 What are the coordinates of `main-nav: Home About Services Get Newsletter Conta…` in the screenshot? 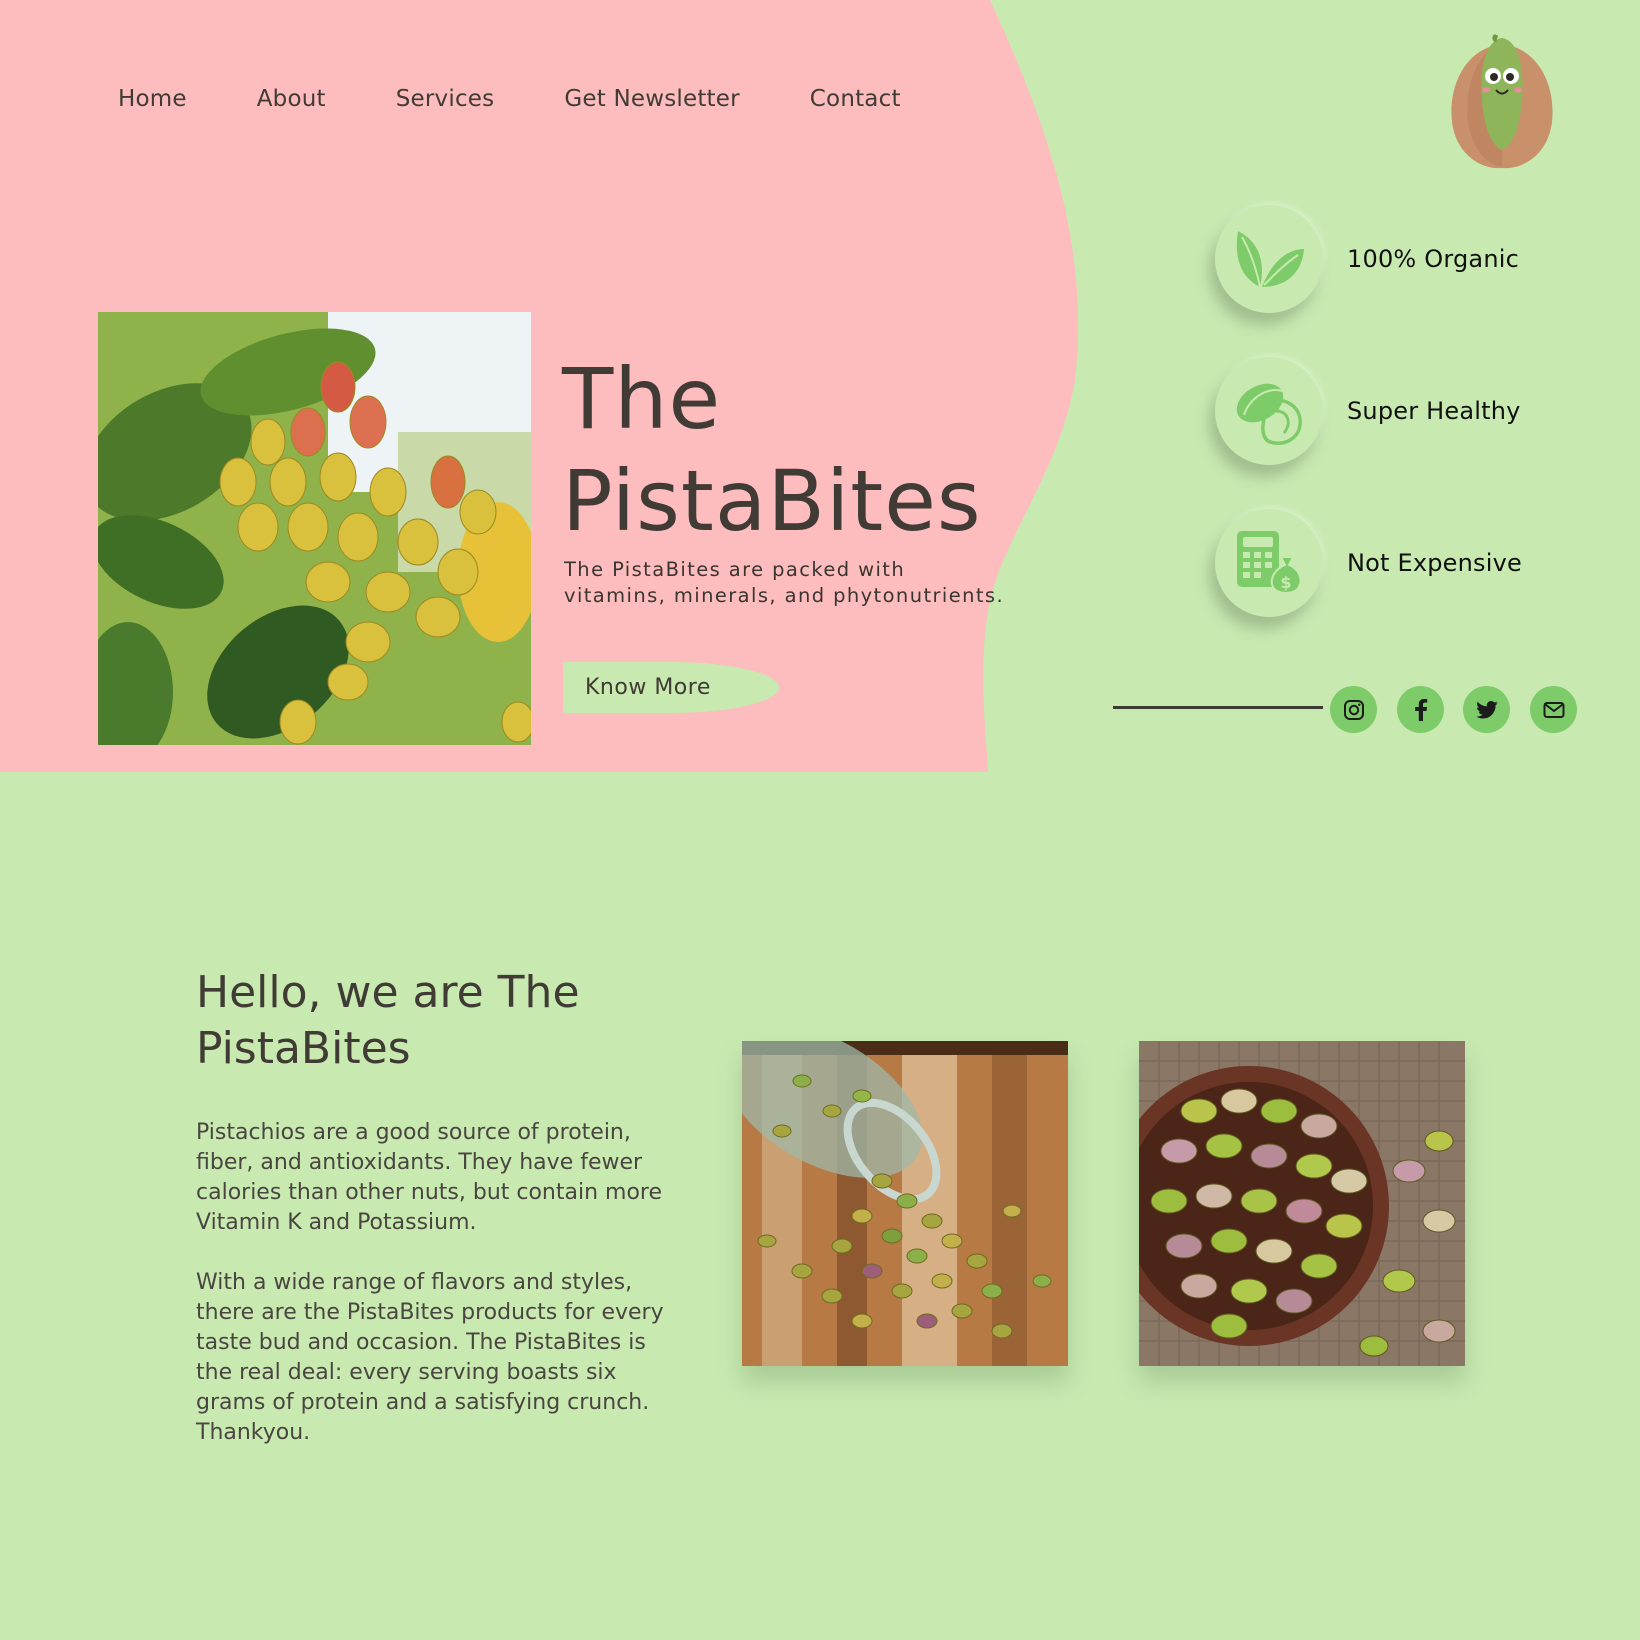 It's located at (544, 99).